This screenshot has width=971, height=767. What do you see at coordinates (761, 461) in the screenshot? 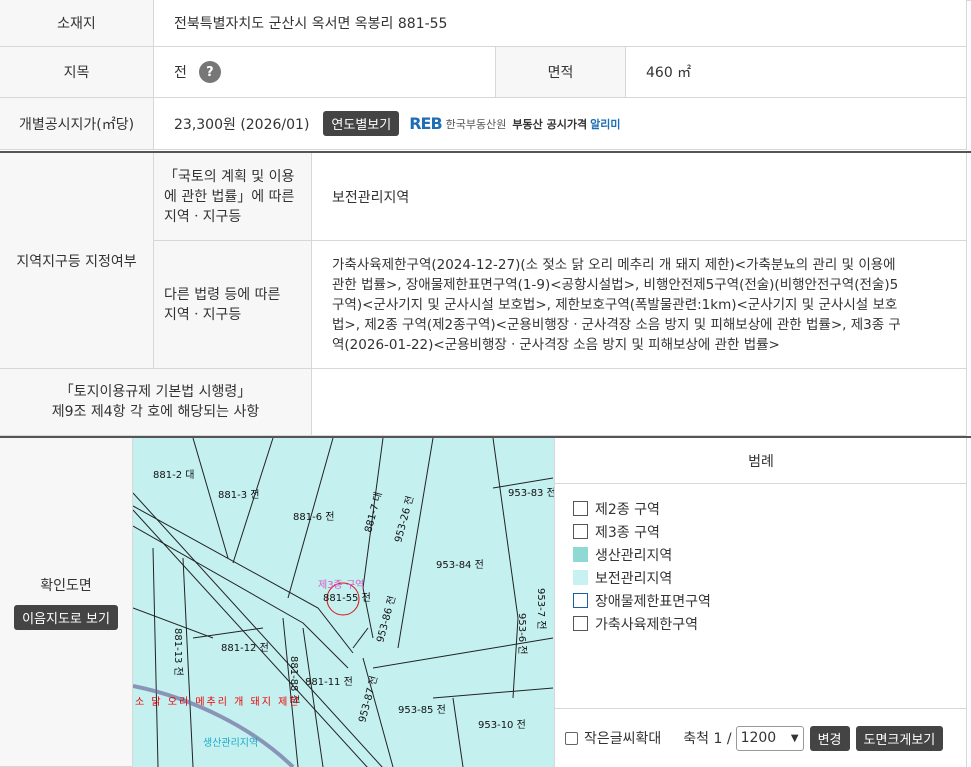
I see `legend-title: 범례` at bounding box center [761, 461].